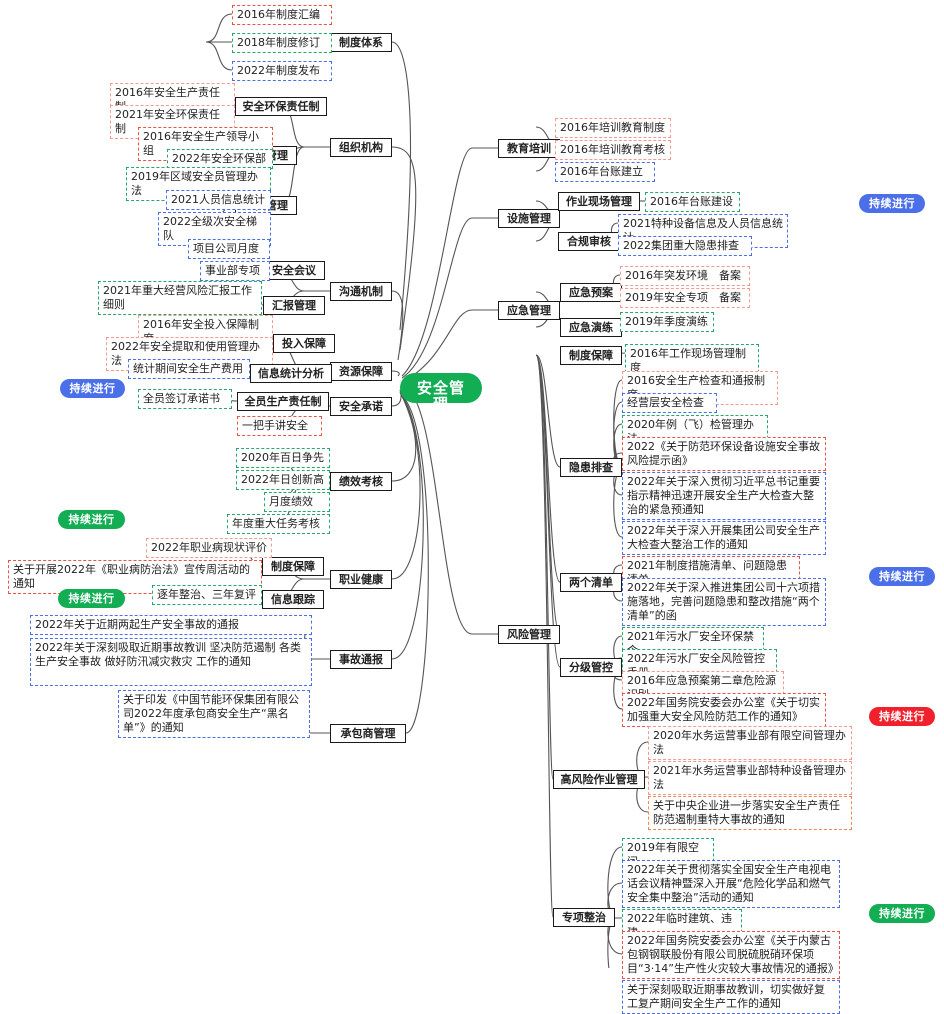  What do you see at coordinates (599, 779) in the screenshot?
I see `mindmap-node-gaofengxian: 高风险作业管理` at bounding box center [599, 779].